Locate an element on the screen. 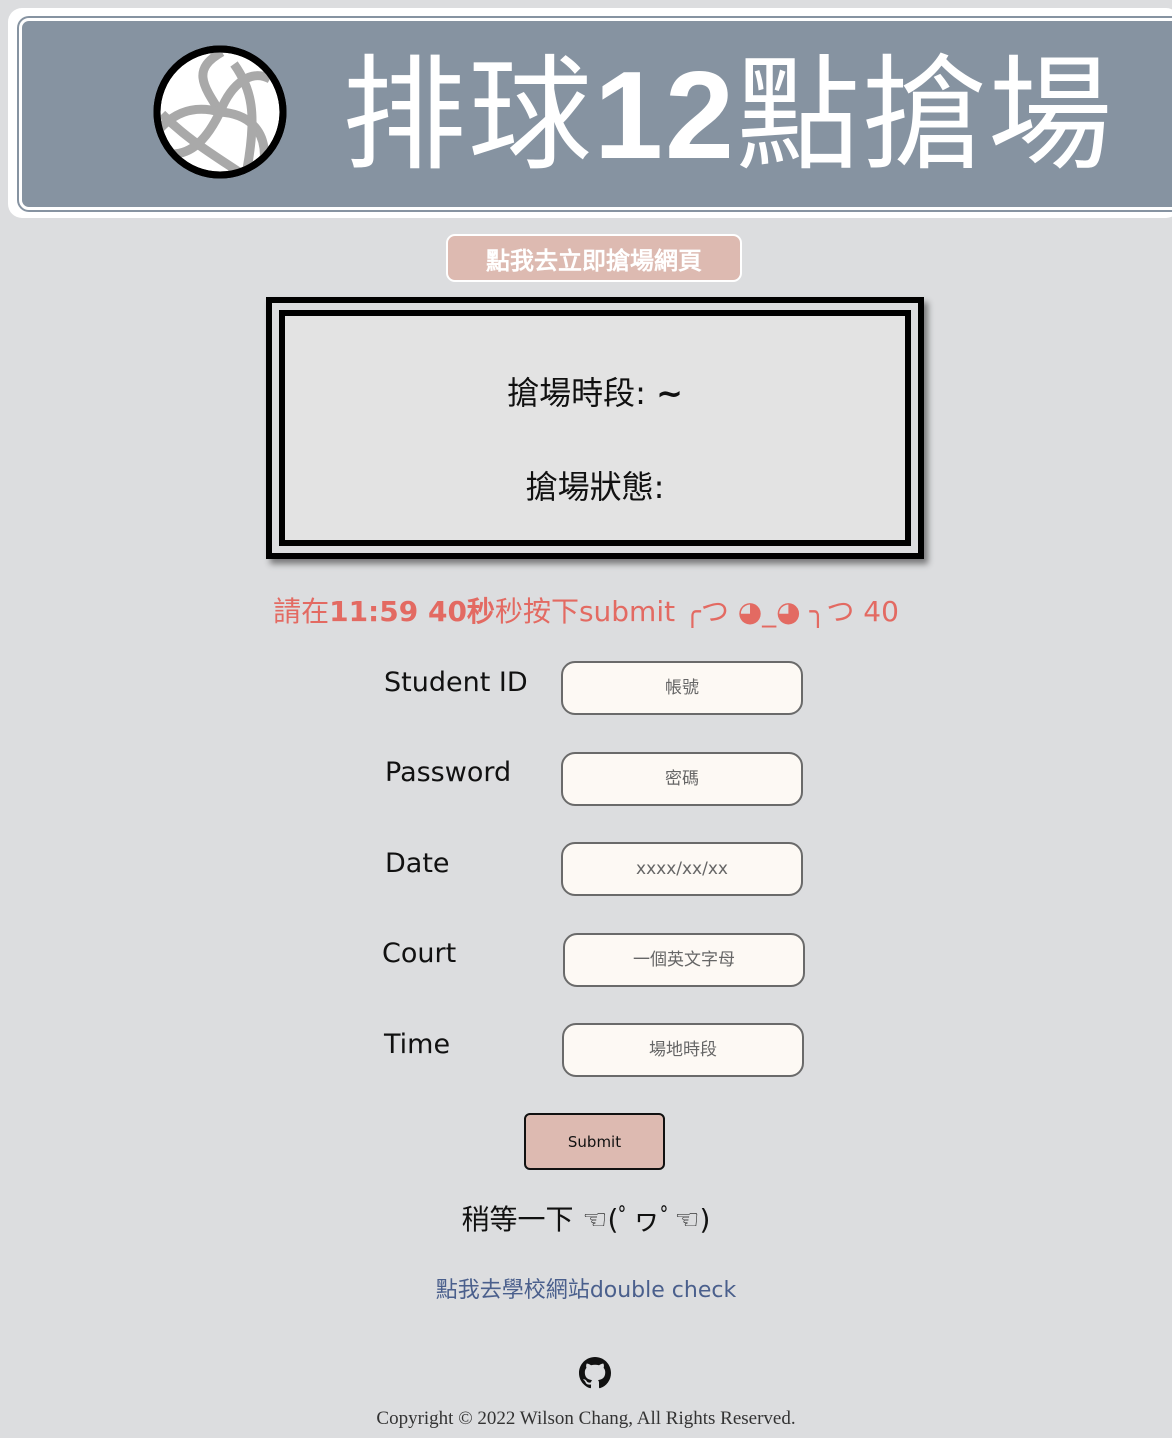  student-id-input is located at coordinates (682, 688).